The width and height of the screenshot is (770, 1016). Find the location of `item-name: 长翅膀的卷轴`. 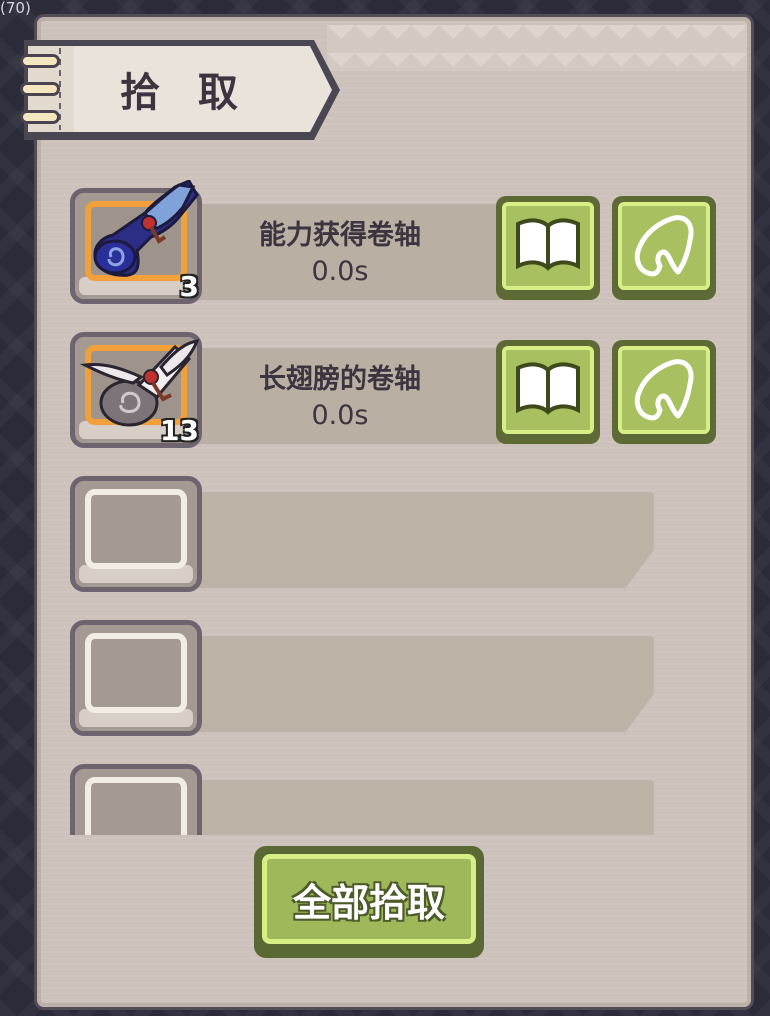

item-name: 长翅膀的卷轴 is located at coordinates (340, 379).